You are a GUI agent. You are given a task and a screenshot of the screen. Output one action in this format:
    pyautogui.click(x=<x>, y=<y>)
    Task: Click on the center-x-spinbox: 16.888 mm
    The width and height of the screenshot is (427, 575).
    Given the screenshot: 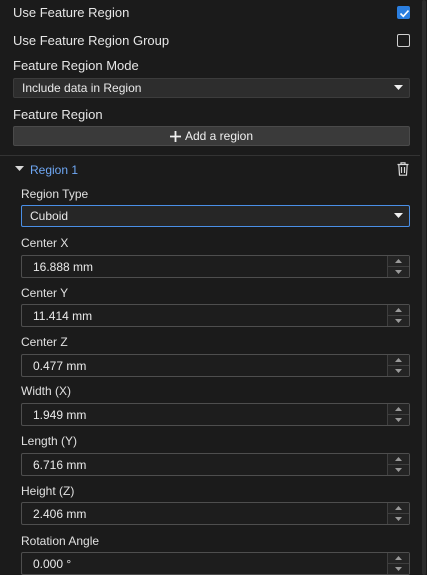 What is the action you would take?
    pyautogui.click(x=215, y=266)
    